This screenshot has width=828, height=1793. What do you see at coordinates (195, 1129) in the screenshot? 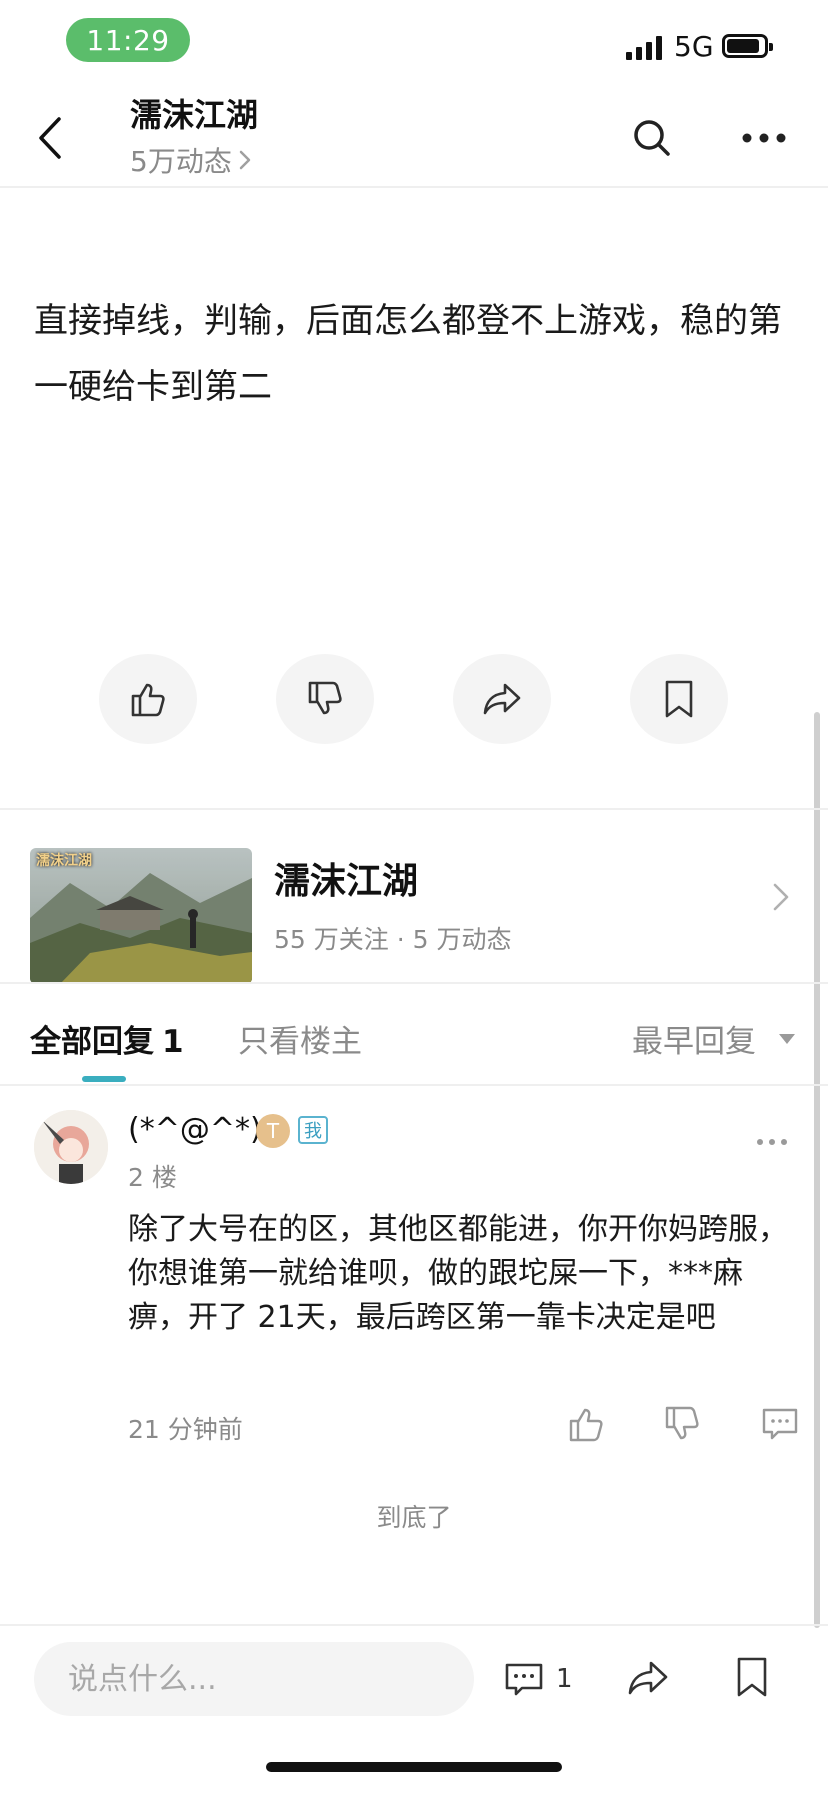
I see `comment-username: (*^@^*)` at bounding box center [195, 1129].